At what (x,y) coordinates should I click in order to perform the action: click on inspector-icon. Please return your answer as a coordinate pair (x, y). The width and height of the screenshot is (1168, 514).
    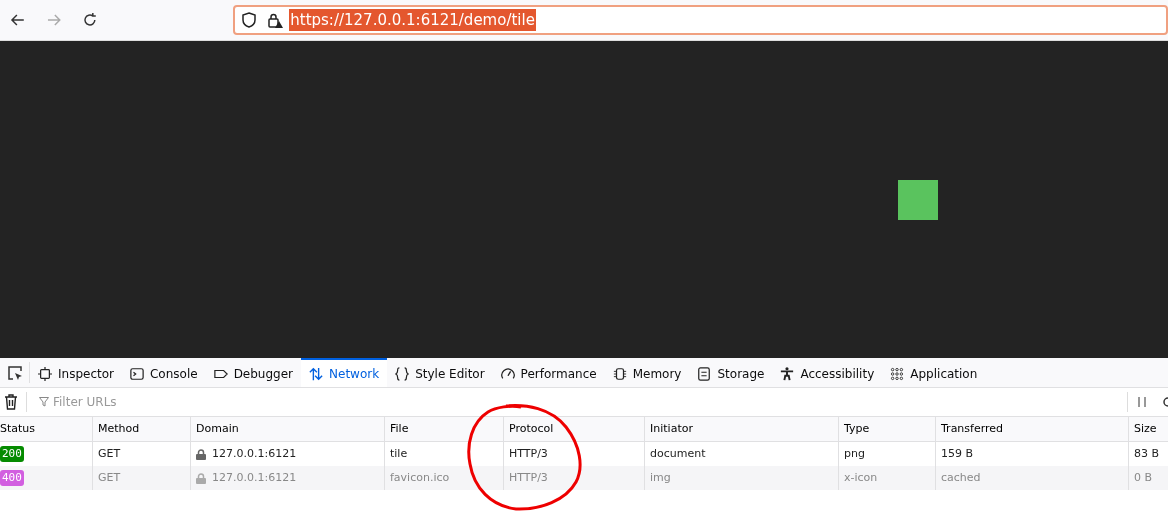
    Looking at the image, I should click on (45, 373).